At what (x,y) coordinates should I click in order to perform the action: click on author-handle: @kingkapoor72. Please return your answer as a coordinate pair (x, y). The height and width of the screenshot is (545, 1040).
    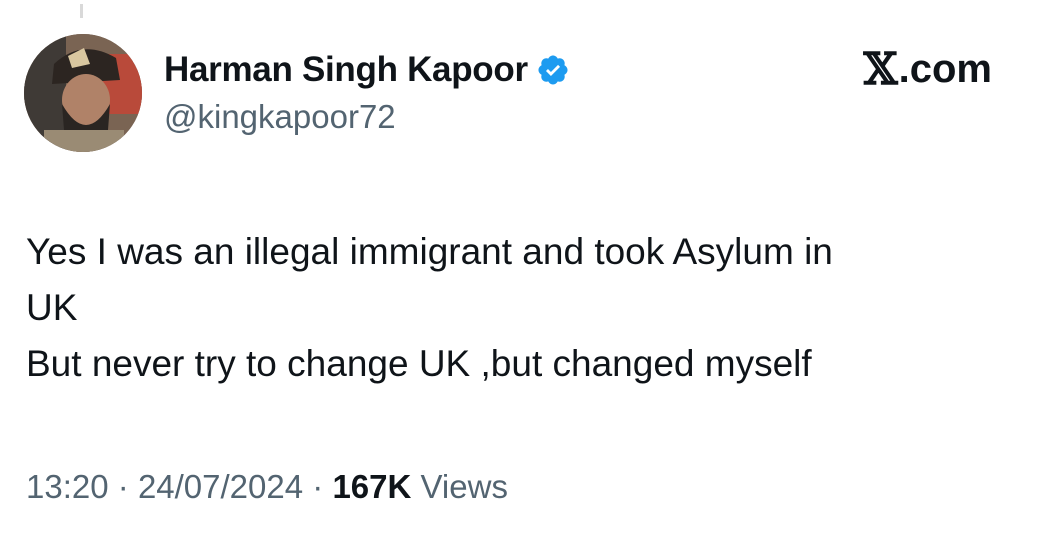
    Looking at the image, I should click on (280, 117).